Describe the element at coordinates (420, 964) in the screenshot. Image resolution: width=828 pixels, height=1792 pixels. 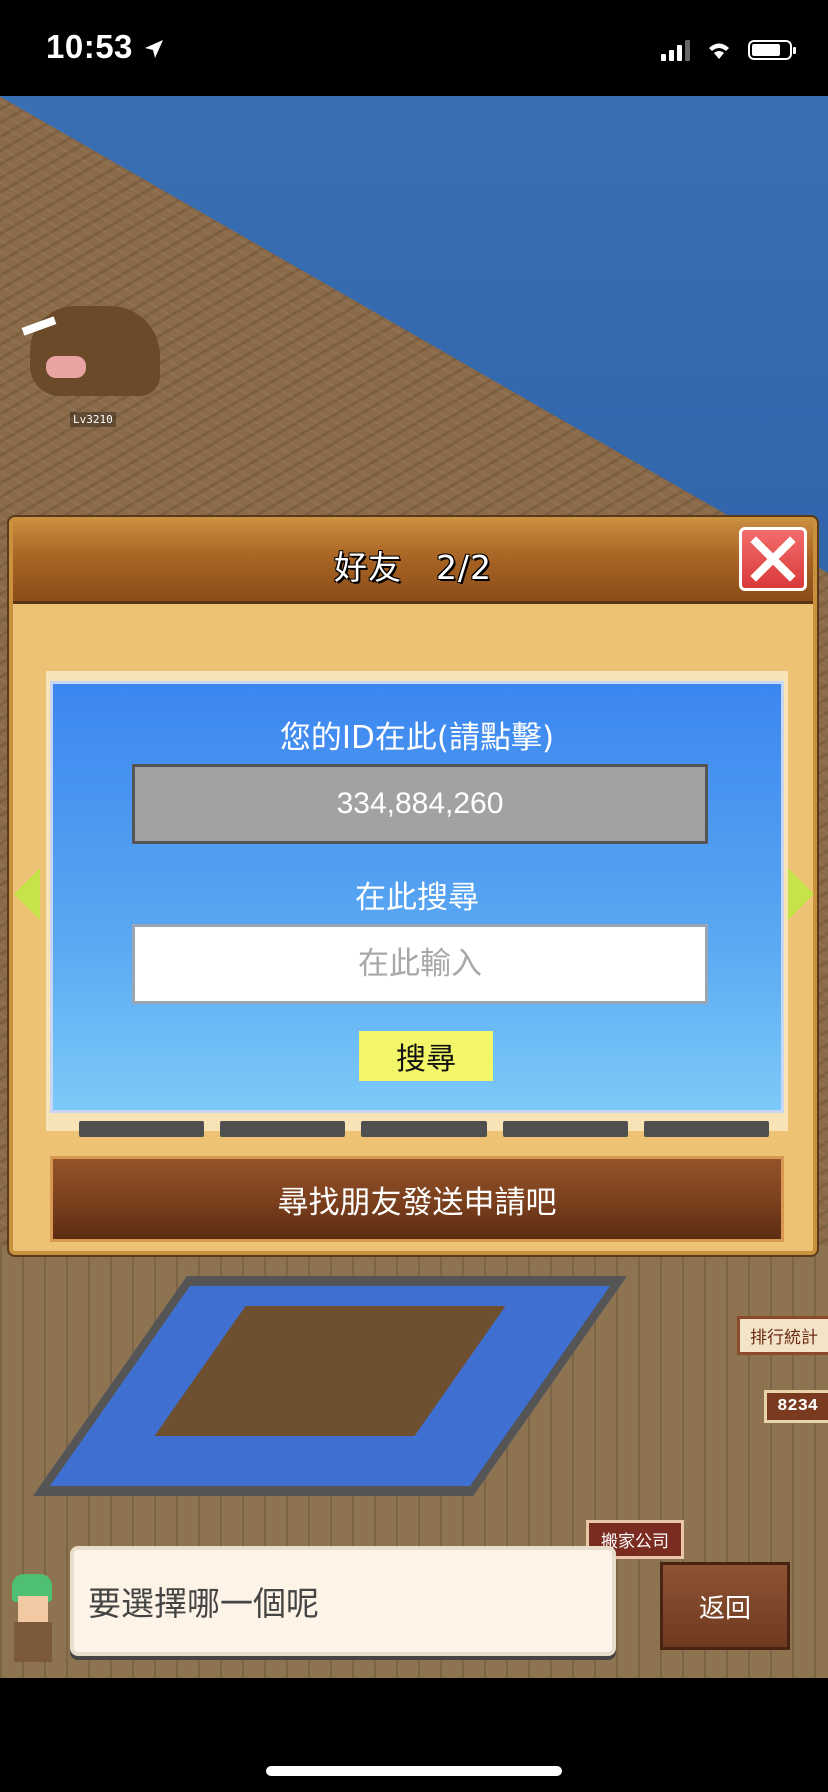
I see `search-input` at that location.